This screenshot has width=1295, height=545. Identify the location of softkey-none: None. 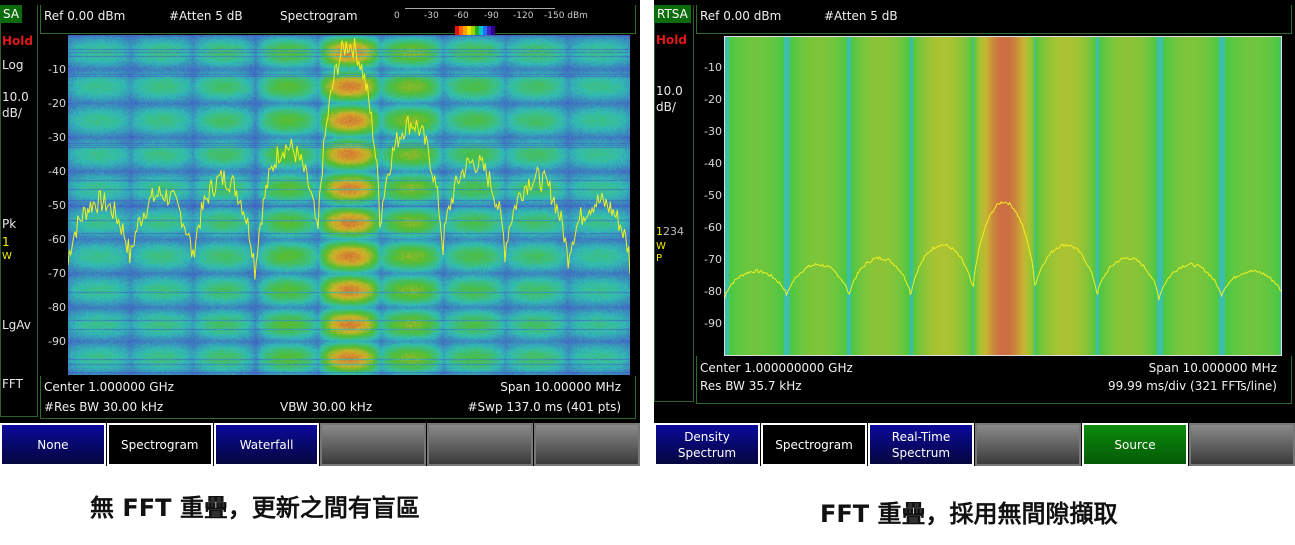
(53, 444).